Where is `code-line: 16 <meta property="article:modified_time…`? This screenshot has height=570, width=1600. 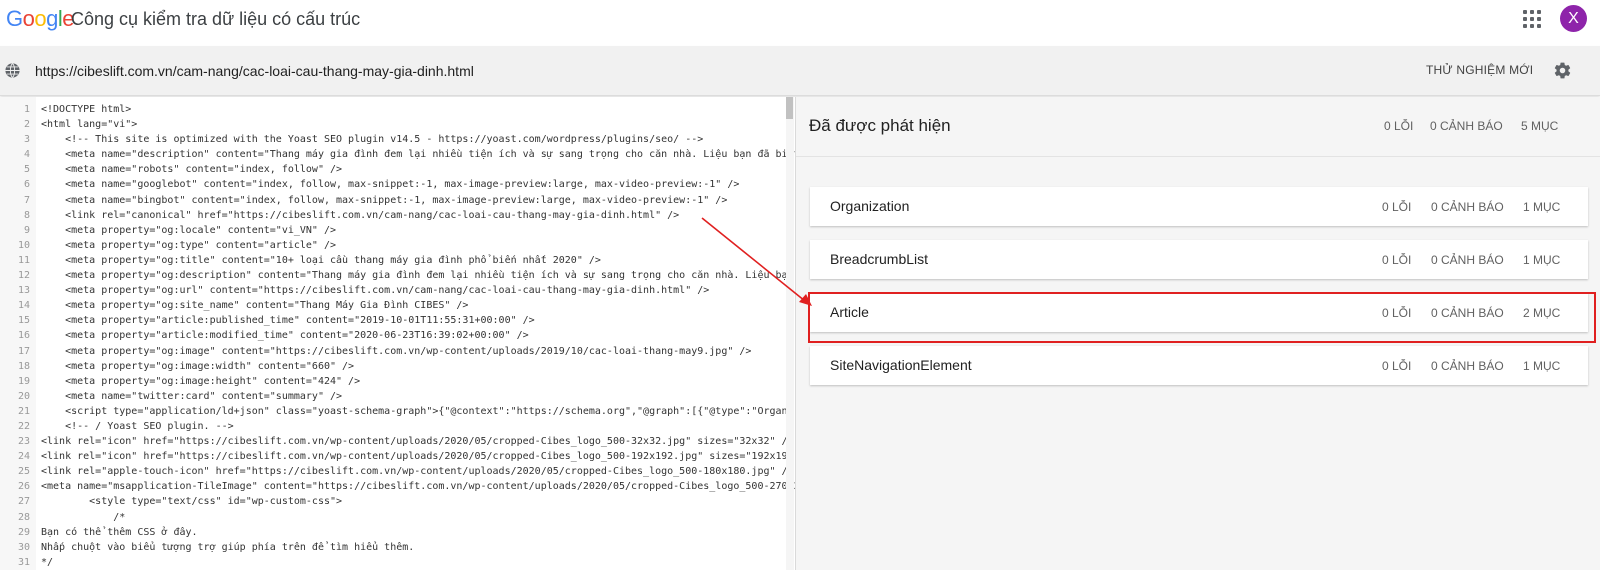 code-line: 16 <meta property="article:modified_time… is located at coordinates (397, 335).